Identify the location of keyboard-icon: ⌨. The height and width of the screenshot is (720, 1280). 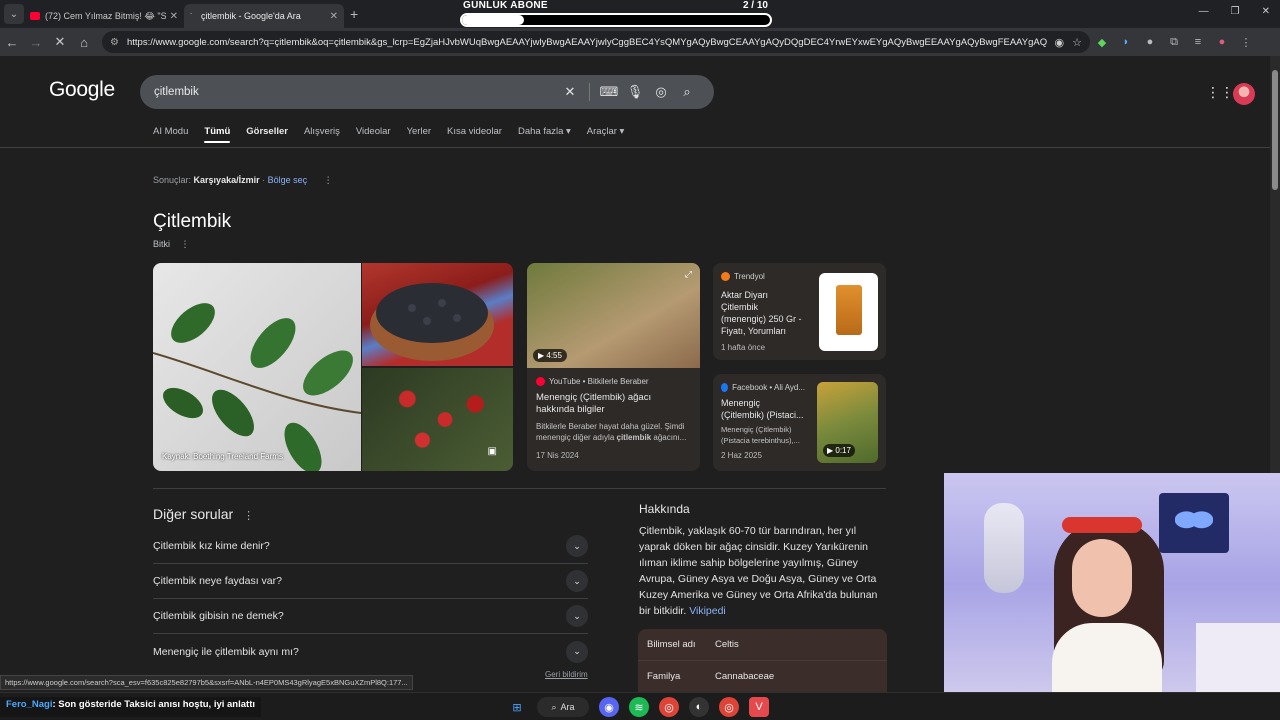
(609, 92).